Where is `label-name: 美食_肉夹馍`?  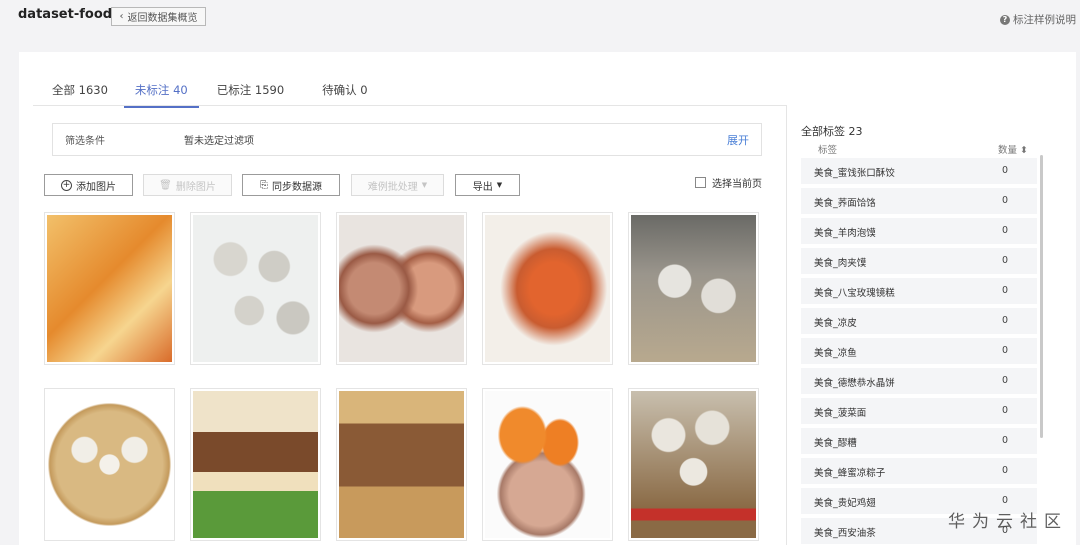 label-name: 美食_肉夹馍 is located at coordinates (840, 263).